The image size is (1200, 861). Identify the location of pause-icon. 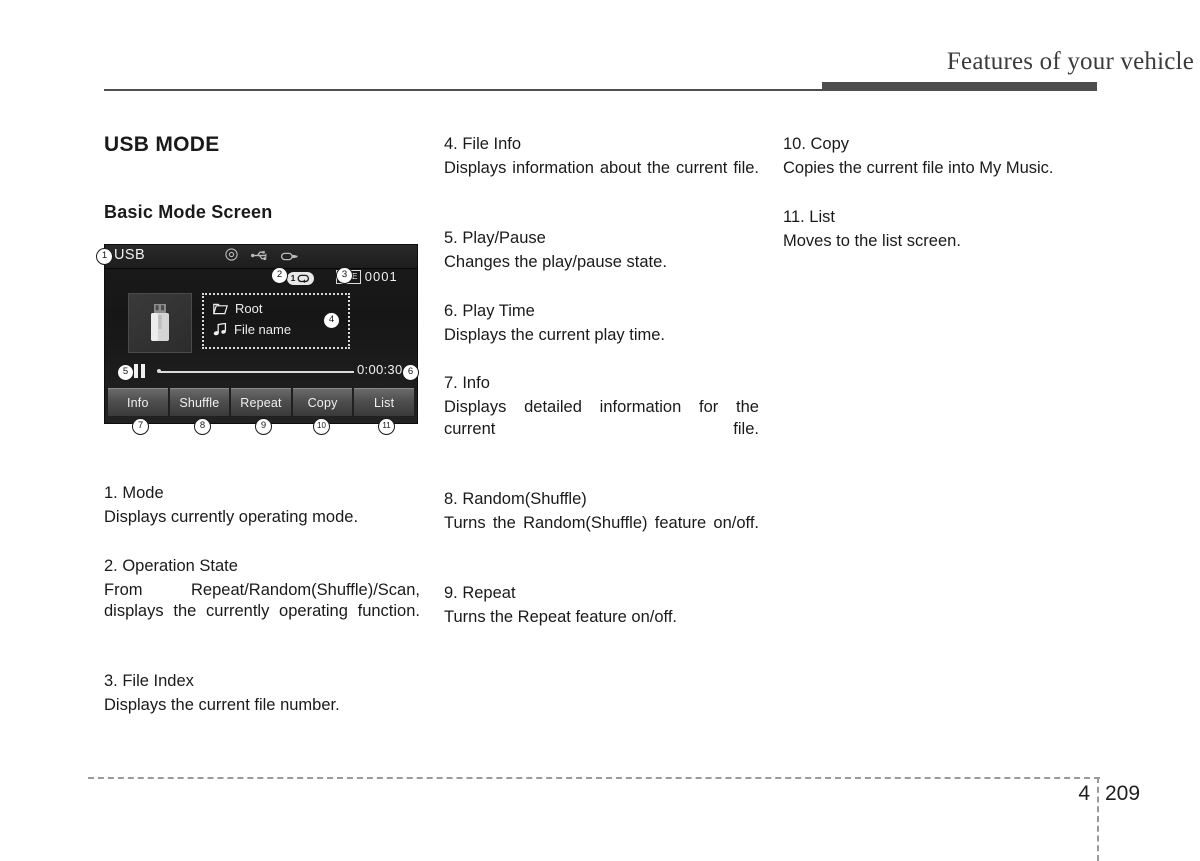
(140, 371).